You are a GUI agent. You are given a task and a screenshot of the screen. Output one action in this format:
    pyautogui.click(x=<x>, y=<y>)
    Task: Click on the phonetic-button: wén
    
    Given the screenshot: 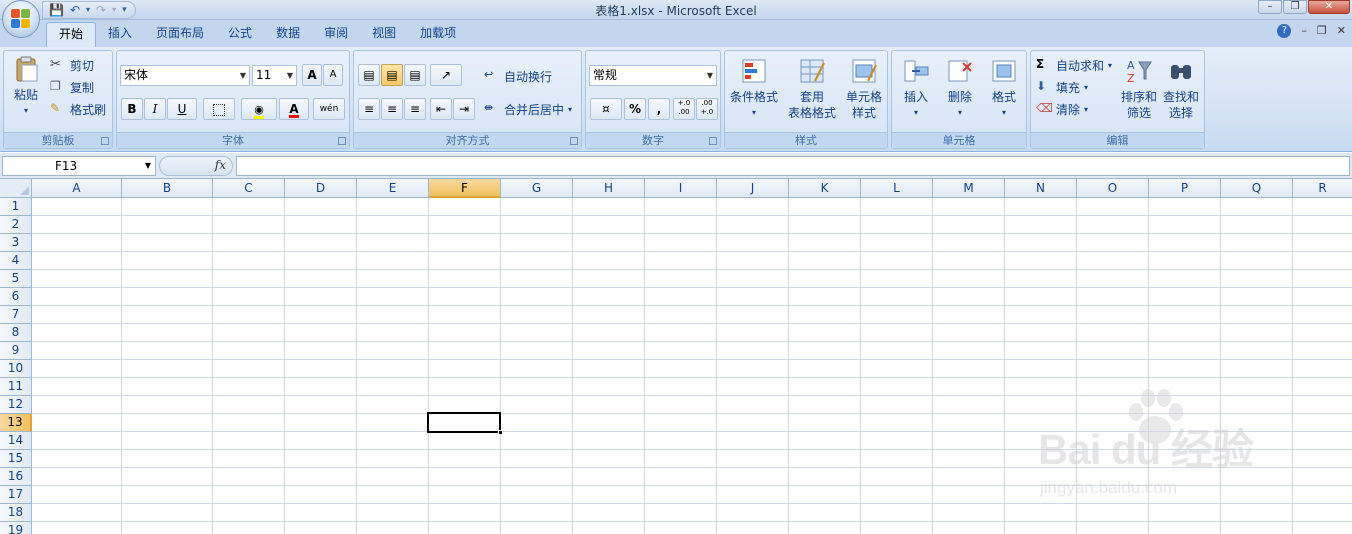 What is the action you would take?
    pyautogui.click(x=329, y=109)
    